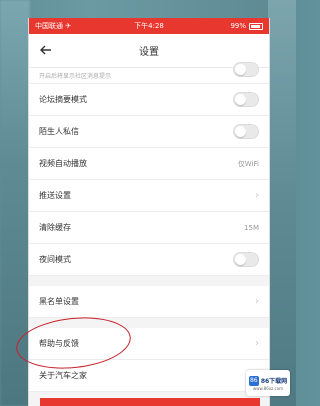 This screenshot has height=406, width=320. What do you see at coordinates (246, 131) in the screenshot?
I see `stranger-dm-toggle` at bounding box center [246, 131].